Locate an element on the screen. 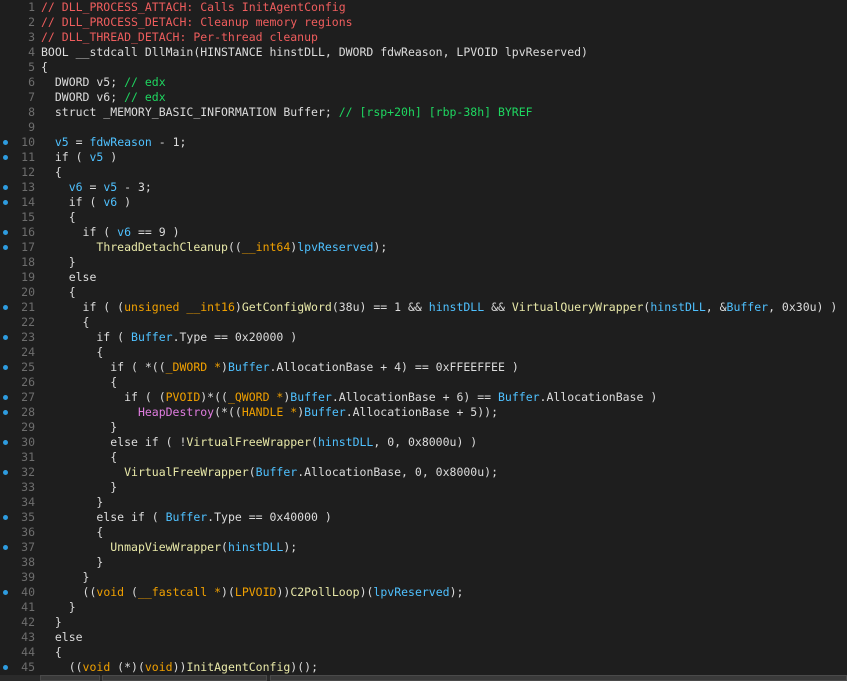 This screenshot has height=681, width=847. code-token: )*(( is located at coordinates (214, 397).